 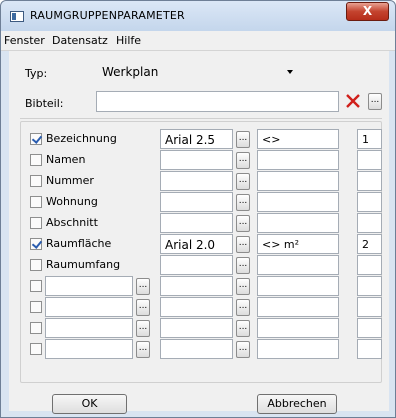 I want to click on chevron-down-icon, so click(x=290, y=72).